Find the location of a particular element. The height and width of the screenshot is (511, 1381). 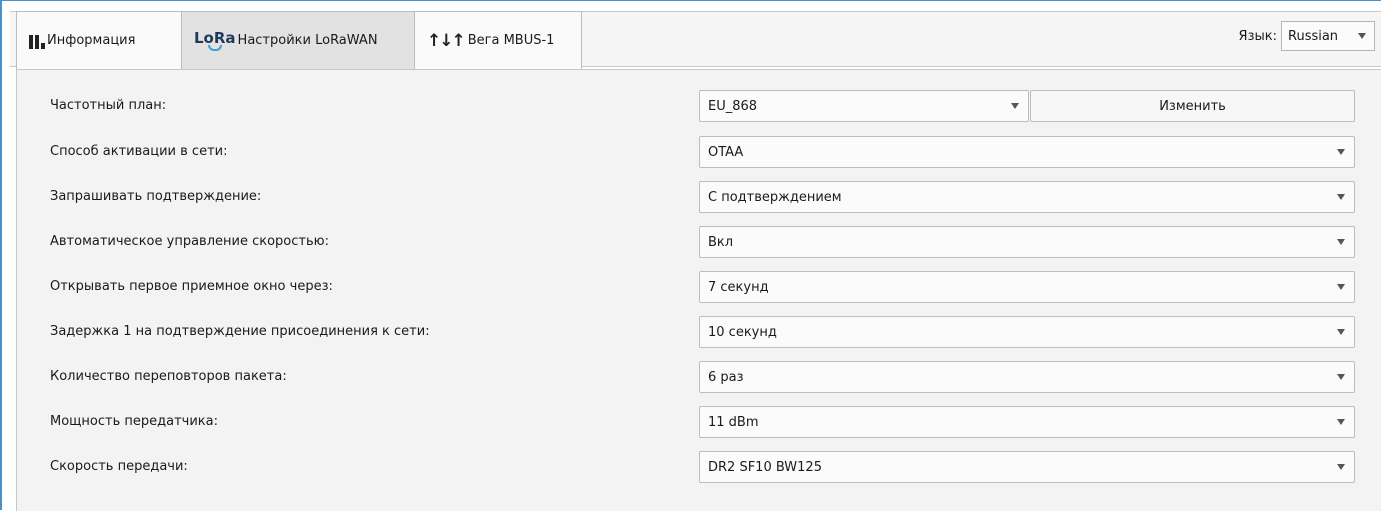

tab-vega-mbus: ↑↓↑ Вега MBUS-1 is located at coordinates (498, 40).